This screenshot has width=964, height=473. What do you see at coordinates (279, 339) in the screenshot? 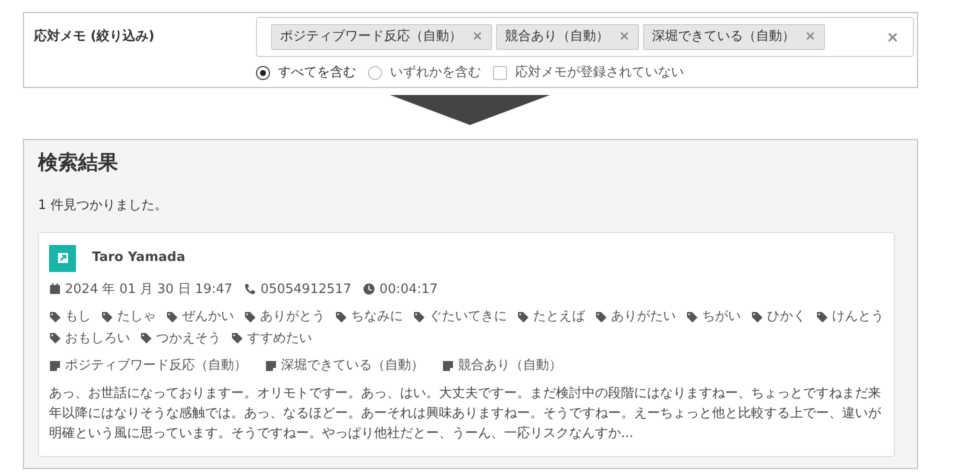
I see `keyword: すすめたい` at bounding box center [279, 339].